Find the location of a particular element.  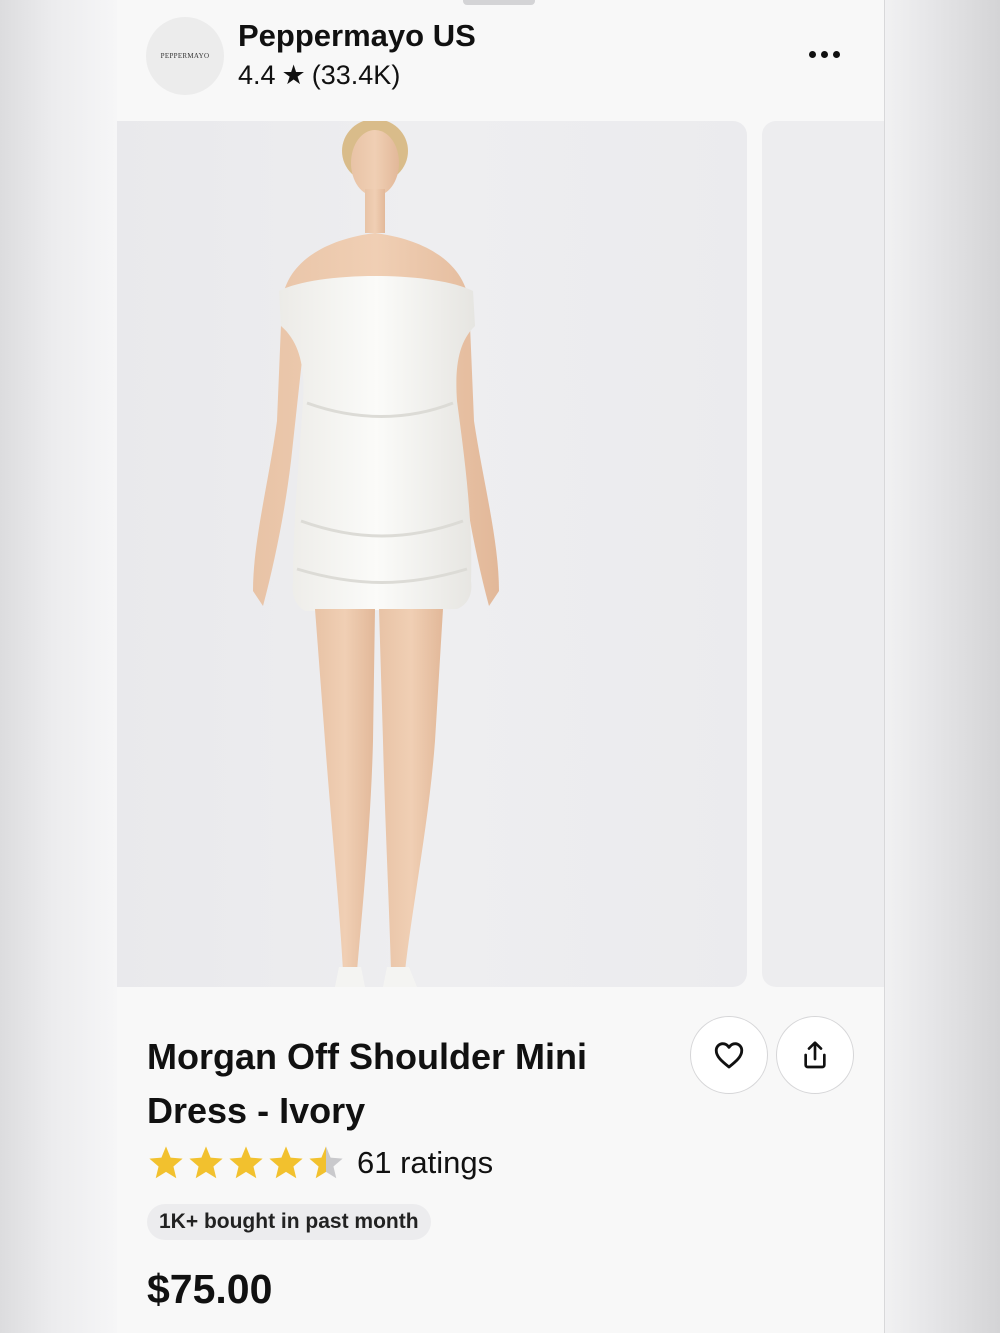

more-options-button is located at coordinates (824, 54).